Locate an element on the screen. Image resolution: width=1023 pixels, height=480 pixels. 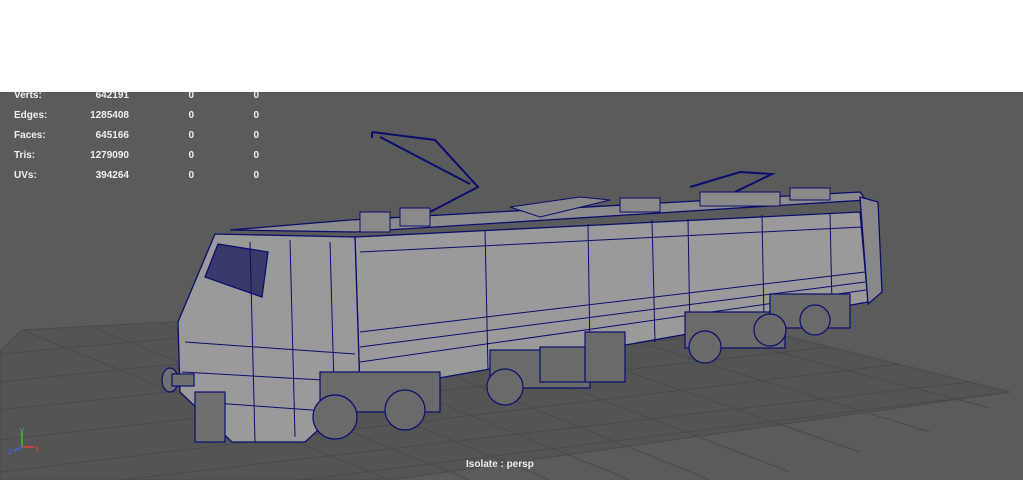
hud-label: Verts: is located at coordinates (28, 96).